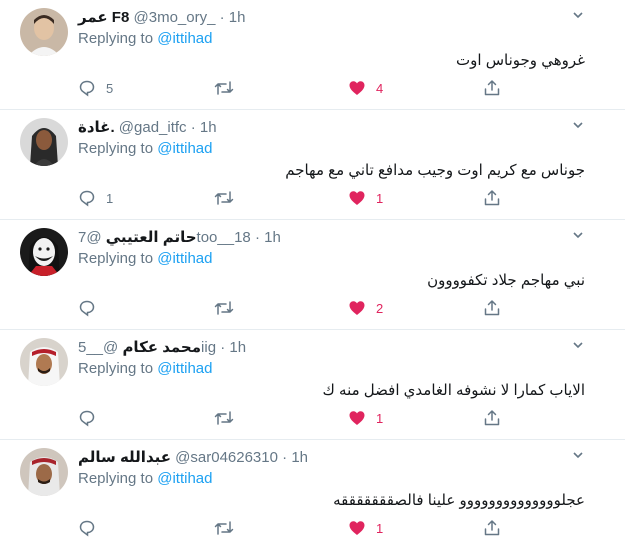 The image size is (625, 550). Describe the element at coordinates (380, 308) in the screenshot. I see `like-count: 2` at that location.